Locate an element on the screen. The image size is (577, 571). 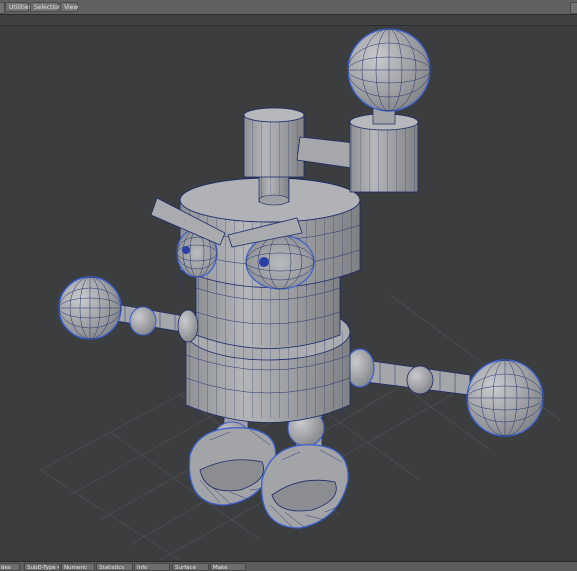
statistics-label: Statistics is located at coordinates (112, 568).